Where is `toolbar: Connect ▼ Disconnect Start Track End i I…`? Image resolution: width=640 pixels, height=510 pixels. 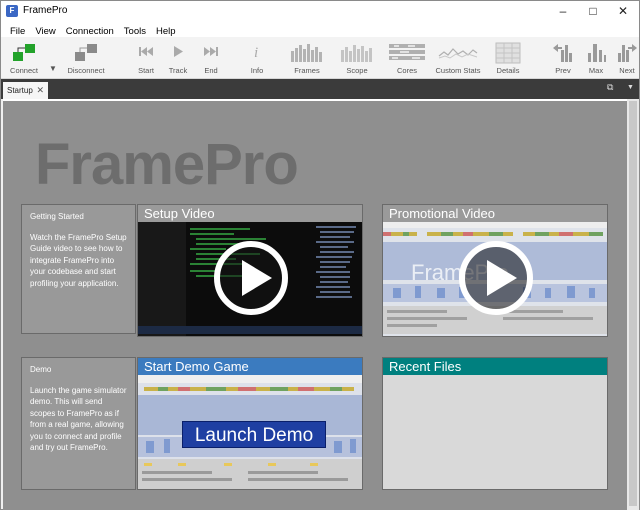 toolbar: Connect ▼ Disconnect Start Track End i I… is located at coordinates (320, 58).